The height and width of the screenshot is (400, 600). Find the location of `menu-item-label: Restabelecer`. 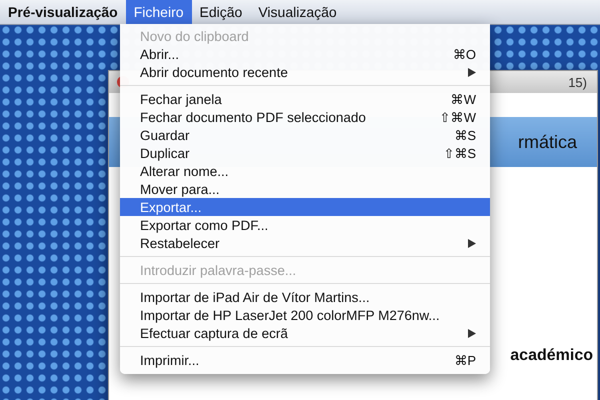

menu-item-label: Restabelecer is located at coordinates (180, 243).